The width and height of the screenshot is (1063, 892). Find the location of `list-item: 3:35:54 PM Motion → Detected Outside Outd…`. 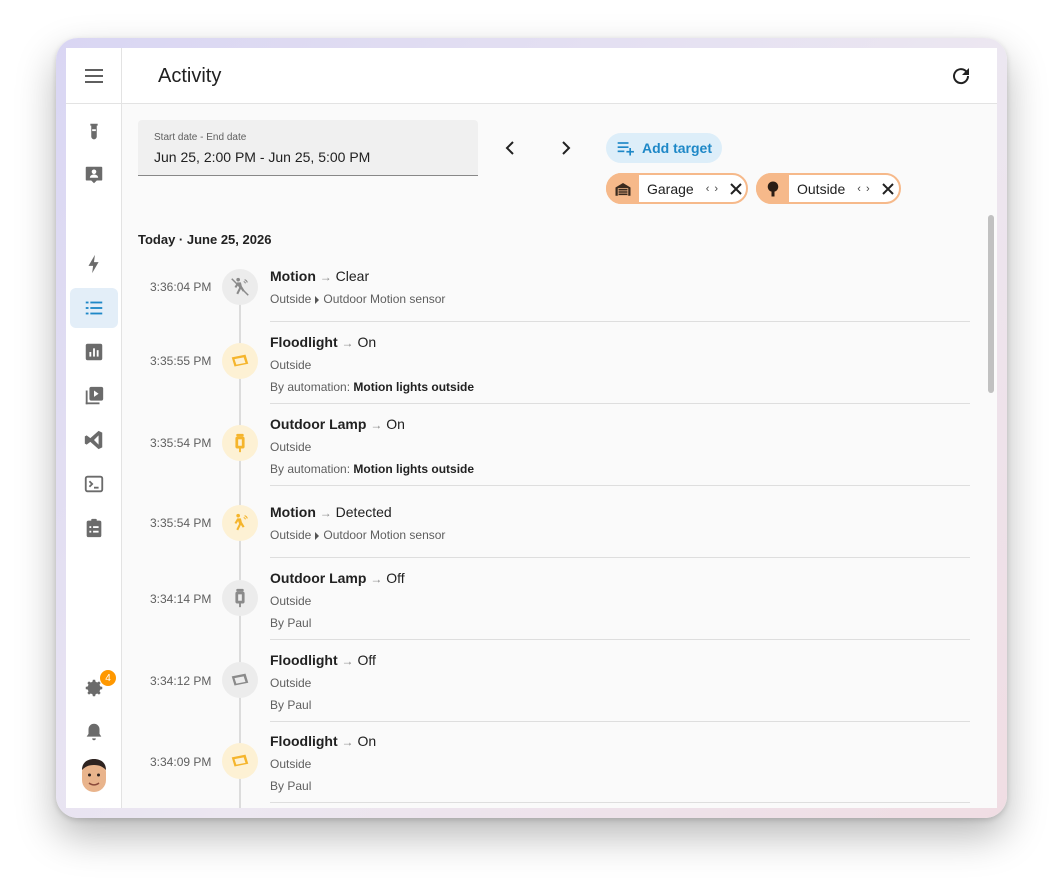

list-item: 3:35:54 PM Motion → Detected Outside Outd… is located at coordinates (554, 530).